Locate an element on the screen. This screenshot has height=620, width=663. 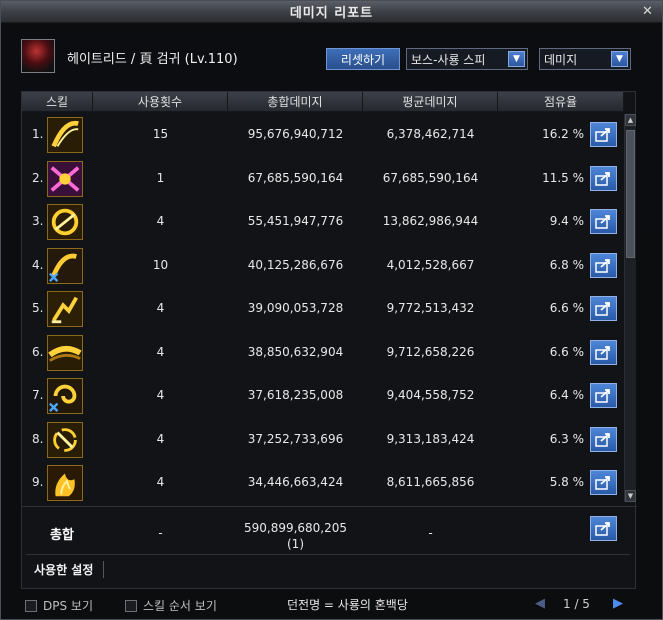
share-total-button is located at coordinates (603, 528).